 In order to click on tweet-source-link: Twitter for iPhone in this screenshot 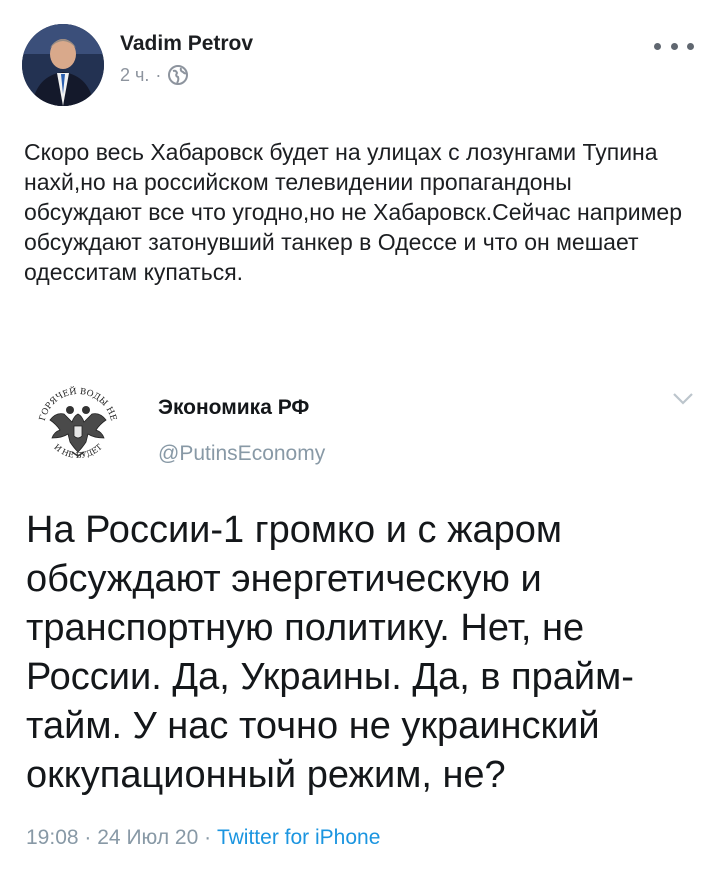, I will do `click(298, 837)`.